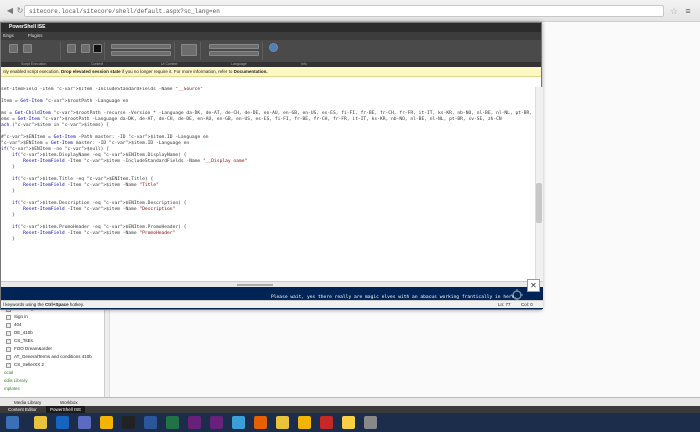 This screenshot has height=432, width=700. What do you see at coordinates (13, 48) in the screenshot?
I see `execute-button` at bounding box center [13, 48].